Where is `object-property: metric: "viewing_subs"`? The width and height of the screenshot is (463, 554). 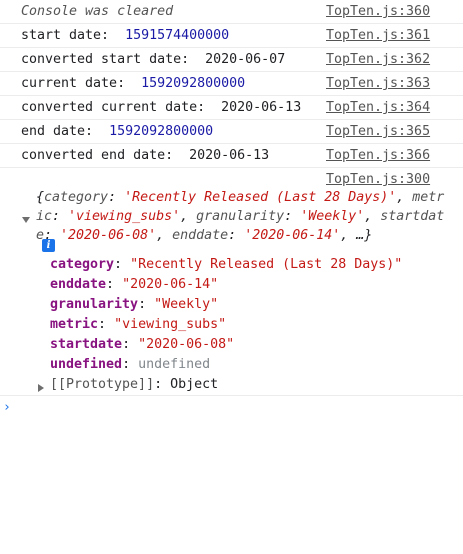
object-property: metric: "viewing_subs" is located at coordinates (138, 324).